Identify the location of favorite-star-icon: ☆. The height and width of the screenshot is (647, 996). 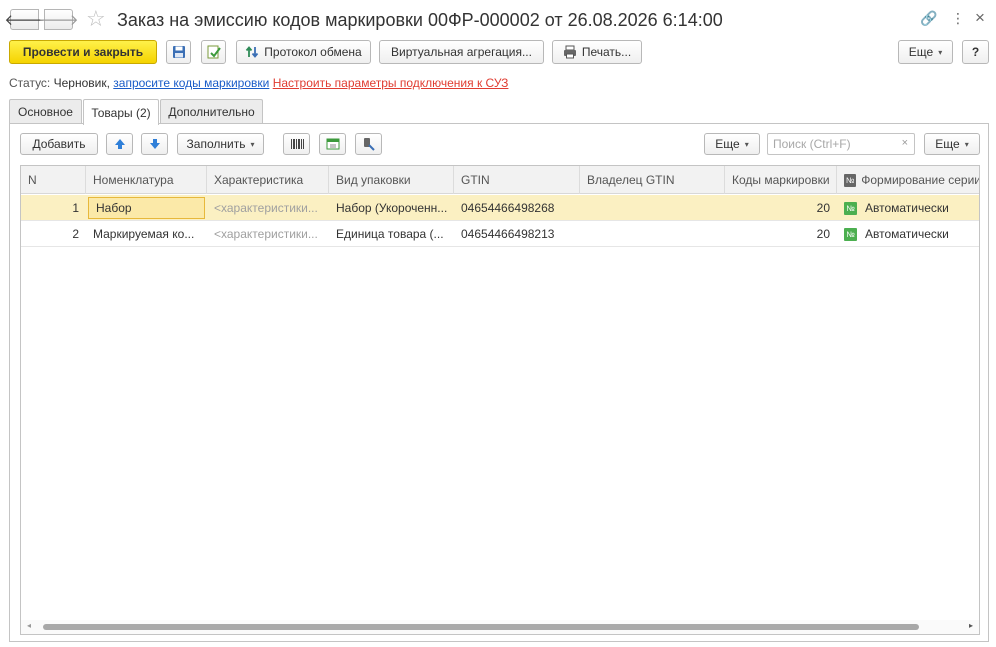
(96, 19).